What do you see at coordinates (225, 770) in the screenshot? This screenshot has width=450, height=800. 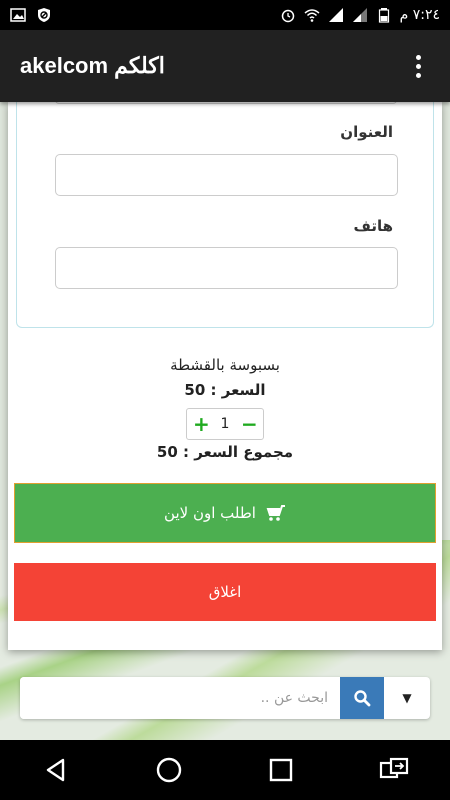 I see `system-nav-bar` at bounding box center [225, 770].